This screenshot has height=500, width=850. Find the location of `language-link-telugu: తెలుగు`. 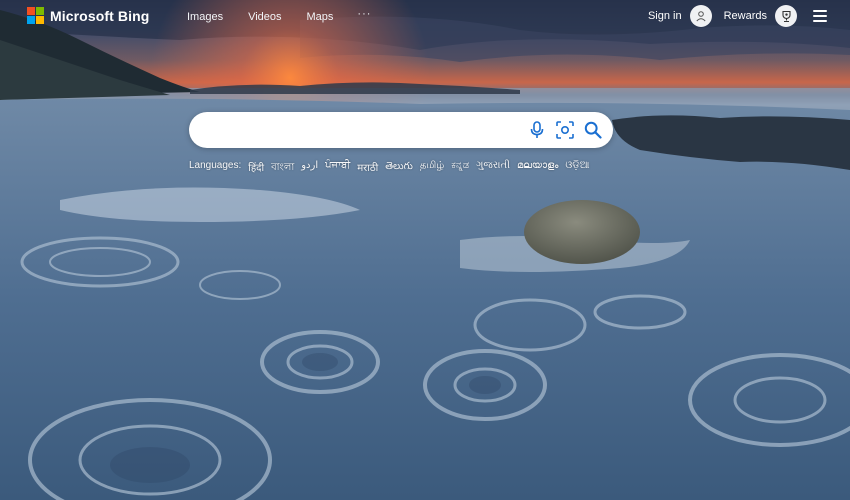

language-link-telugu: తెలుగు is located at coordinates (399, 168).